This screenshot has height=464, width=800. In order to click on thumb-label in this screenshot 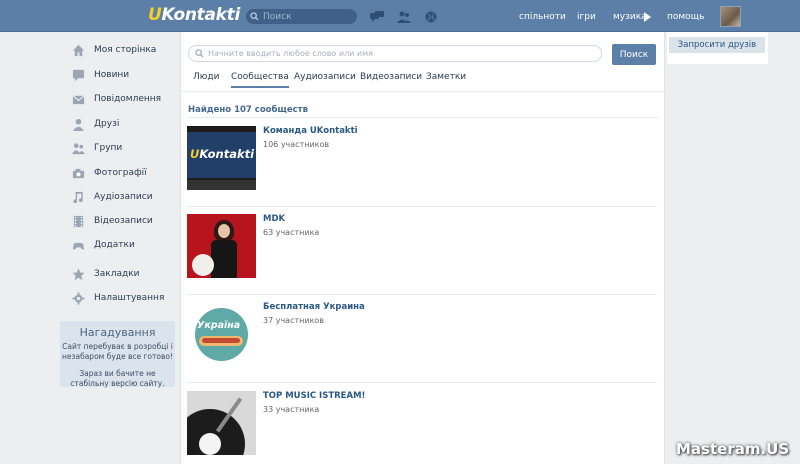, I will do `click(210, 444)`.